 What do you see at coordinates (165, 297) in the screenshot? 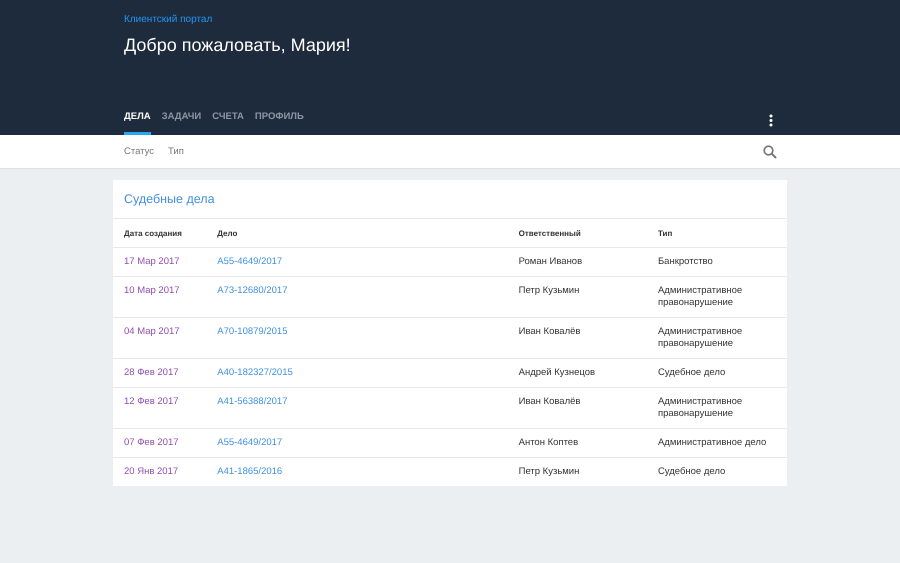
I see `date-cell: 10 Мар 2017` at bounding box center [165, 297].